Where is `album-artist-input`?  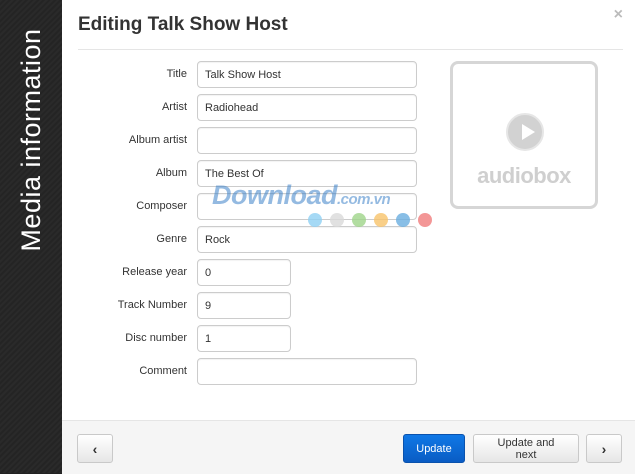
album-artist-input is located at coordinates (307, 140).